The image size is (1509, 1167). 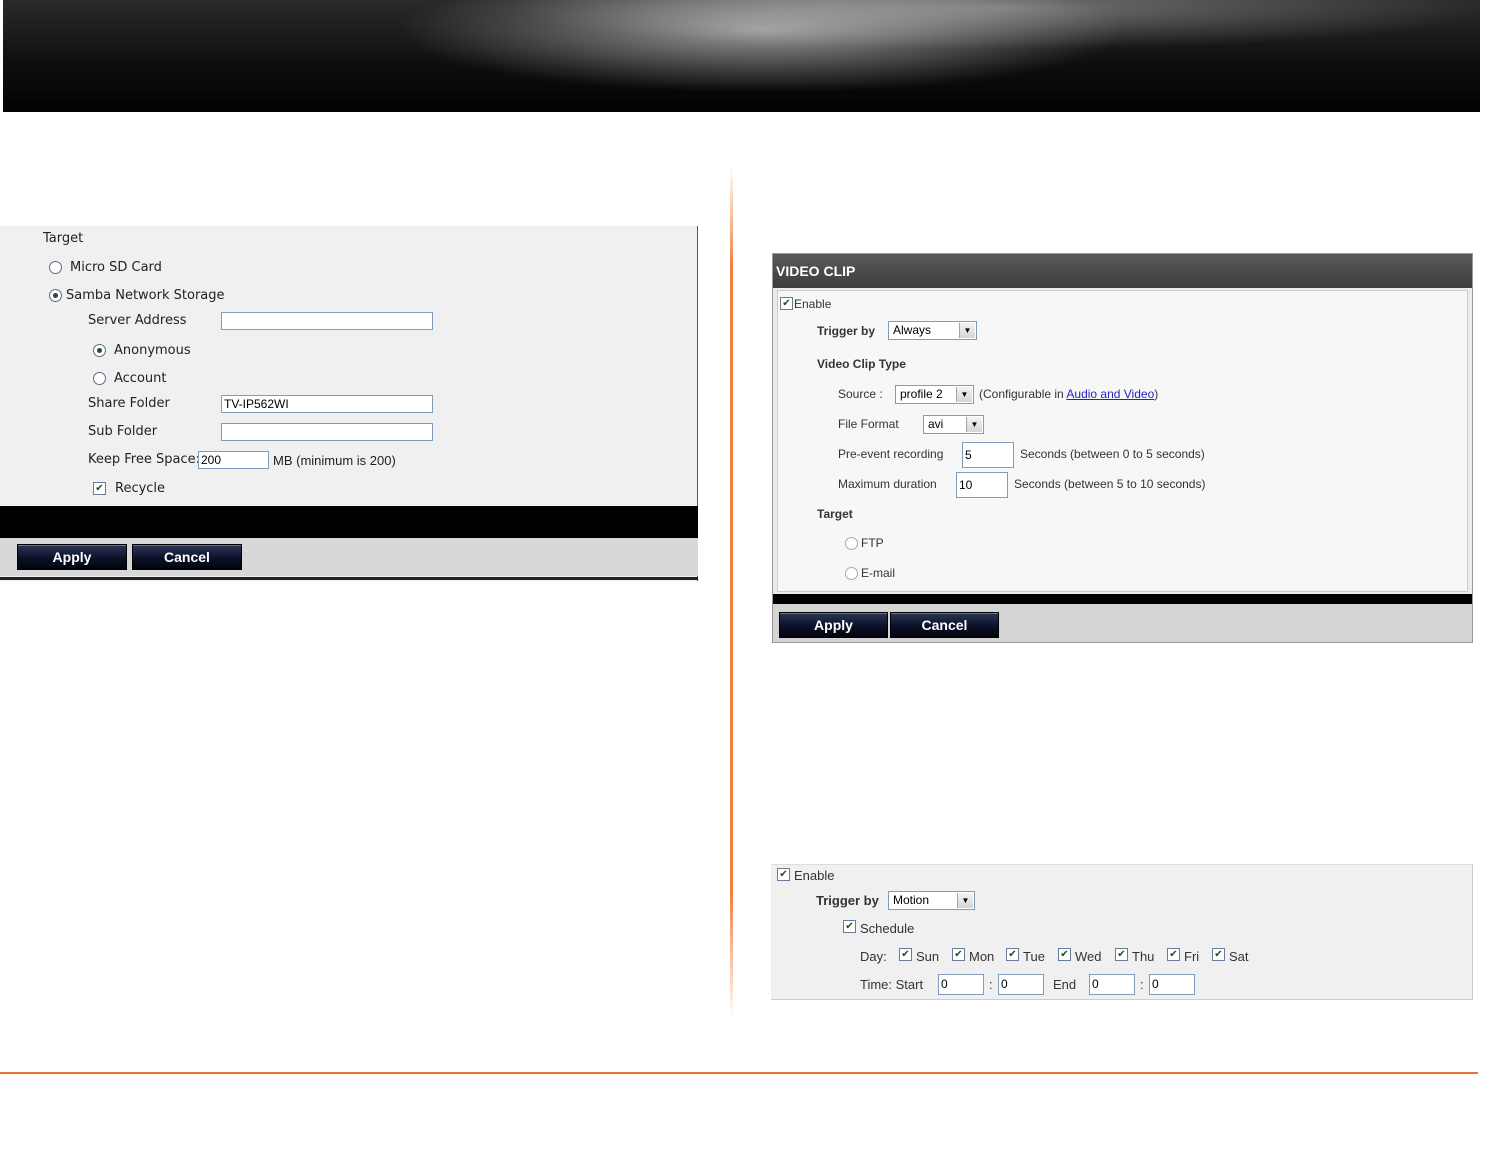 What do you see at coordinates (1192, 956) in the screenshot?
I see `day-fri-label: Fri` at bounding box center [1192, 956].